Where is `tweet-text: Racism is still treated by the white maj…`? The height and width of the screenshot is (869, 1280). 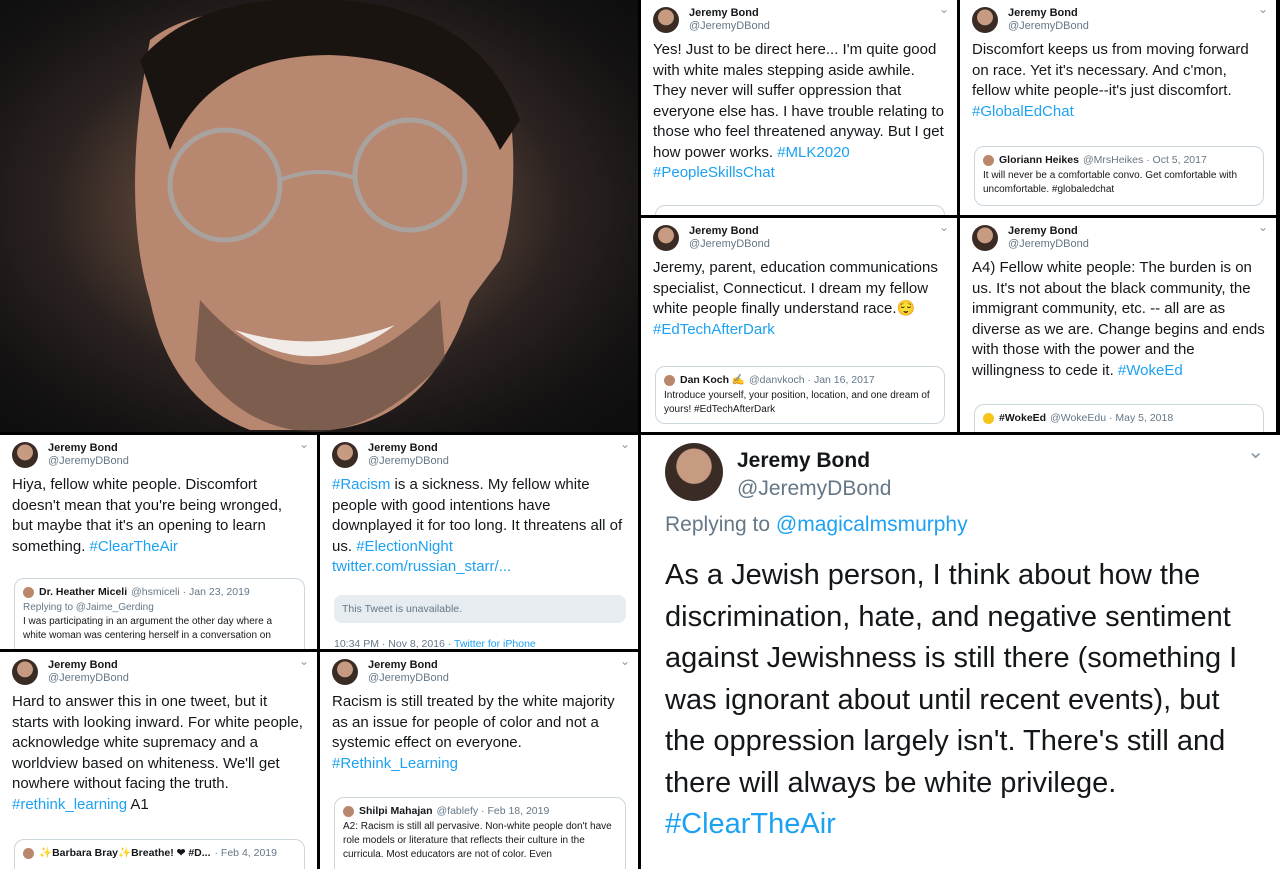 tweet-text: Racism is still treated by the white maj… is located at coordinates (473, 732).